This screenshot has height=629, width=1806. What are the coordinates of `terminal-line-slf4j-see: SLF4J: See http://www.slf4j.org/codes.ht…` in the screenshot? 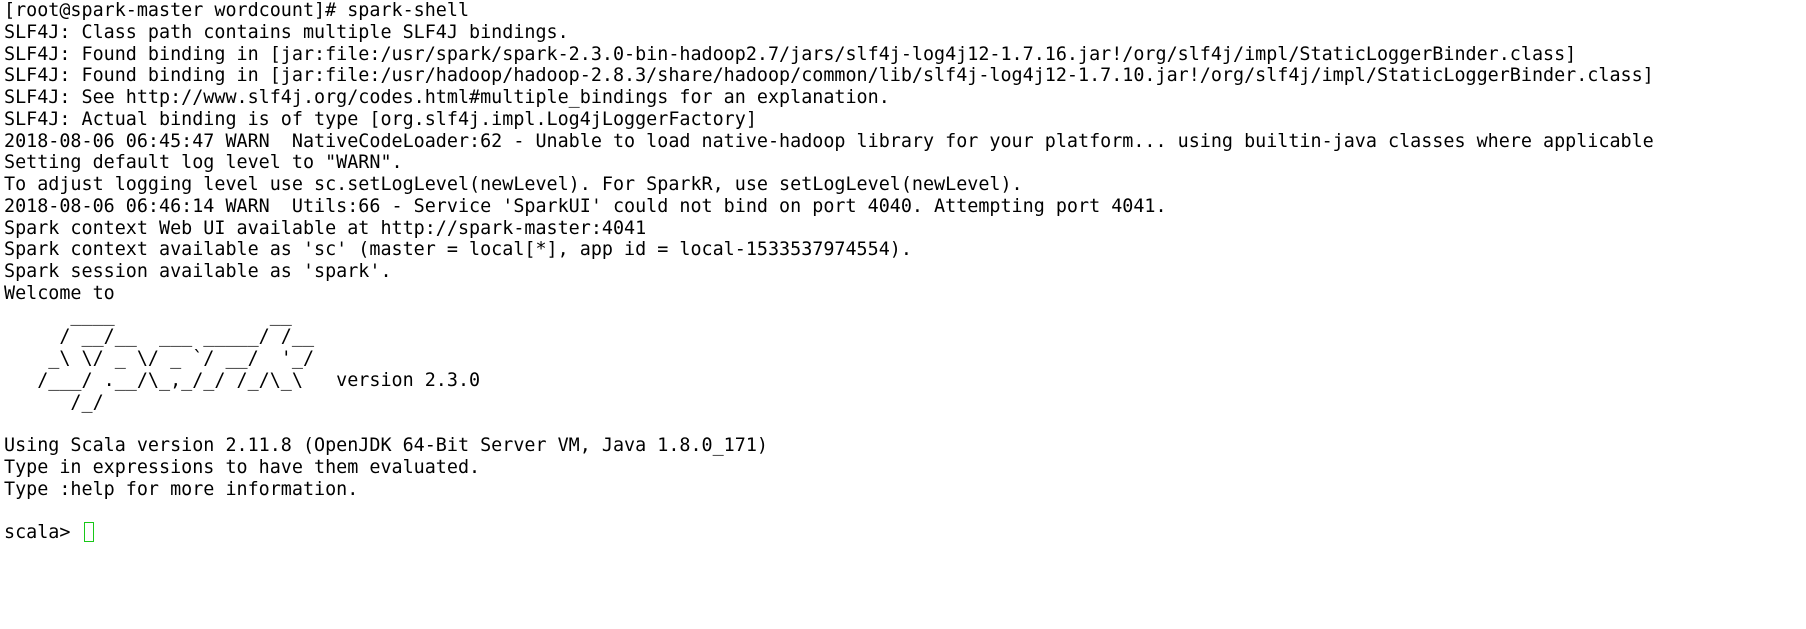 It's located at (447, 97).